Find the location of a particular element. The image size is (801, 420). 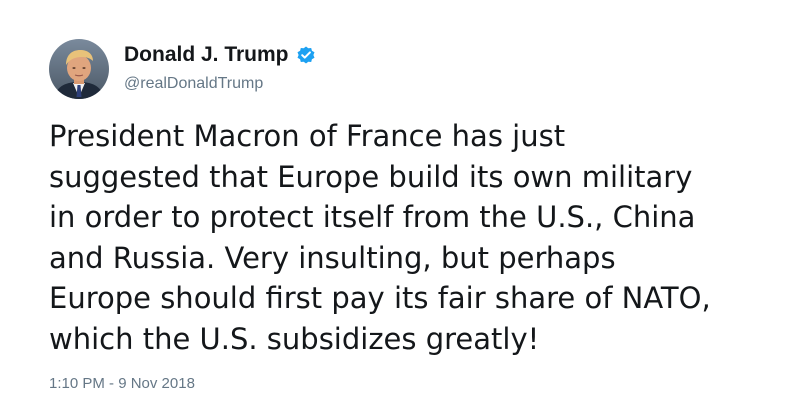

author-name-row: Donald J. Trump is located at coordinates (220, 55).